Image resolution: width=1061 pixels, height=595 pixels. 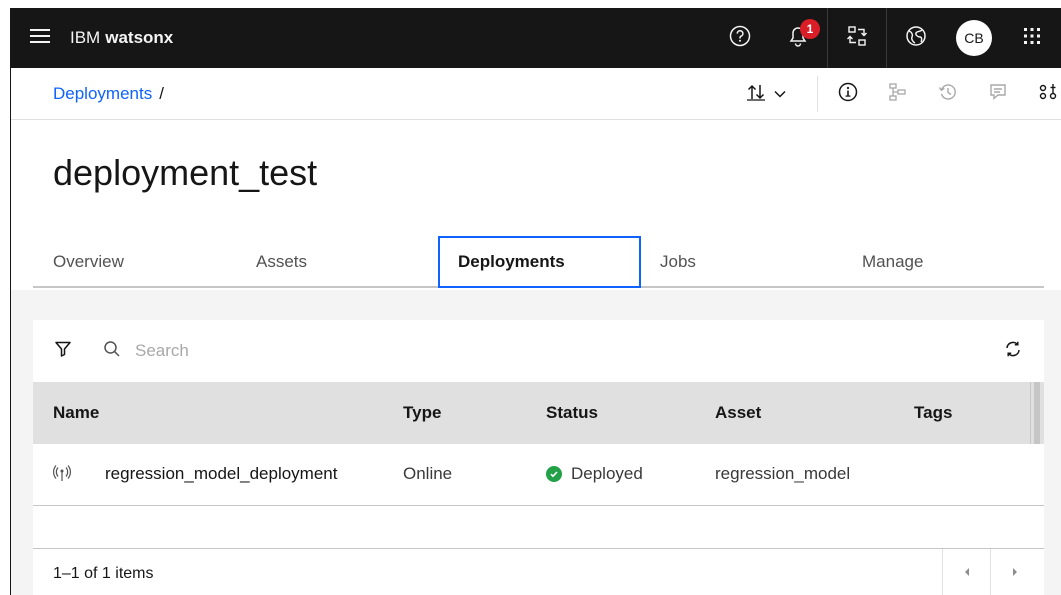 I want to click on user-profile-button: CB, so click(x=974, y=38).